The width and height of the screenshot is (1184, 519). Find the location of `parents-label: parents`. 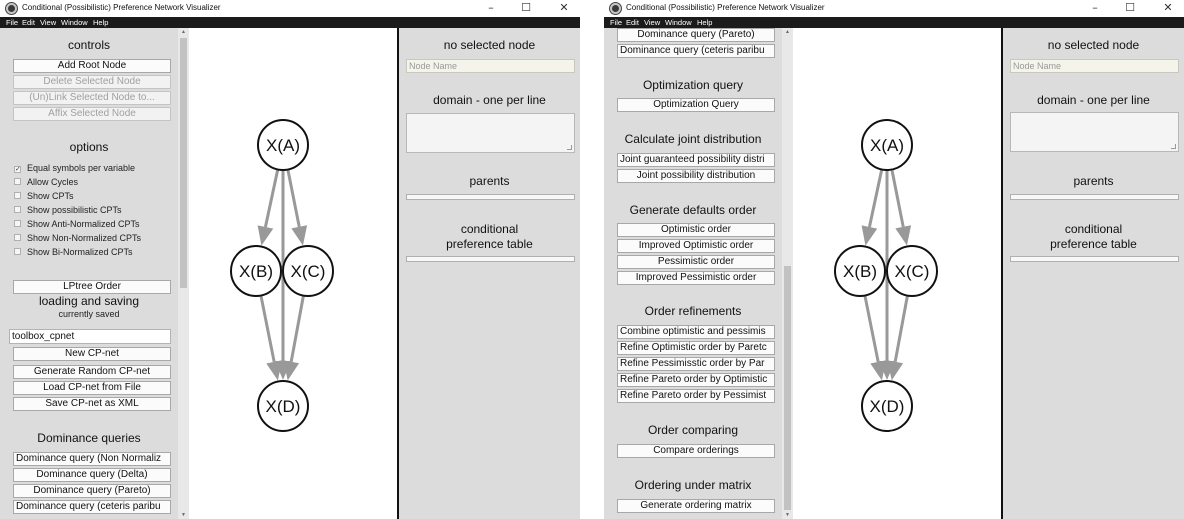

parents-label: parents is located at coordinates (1093, 181).